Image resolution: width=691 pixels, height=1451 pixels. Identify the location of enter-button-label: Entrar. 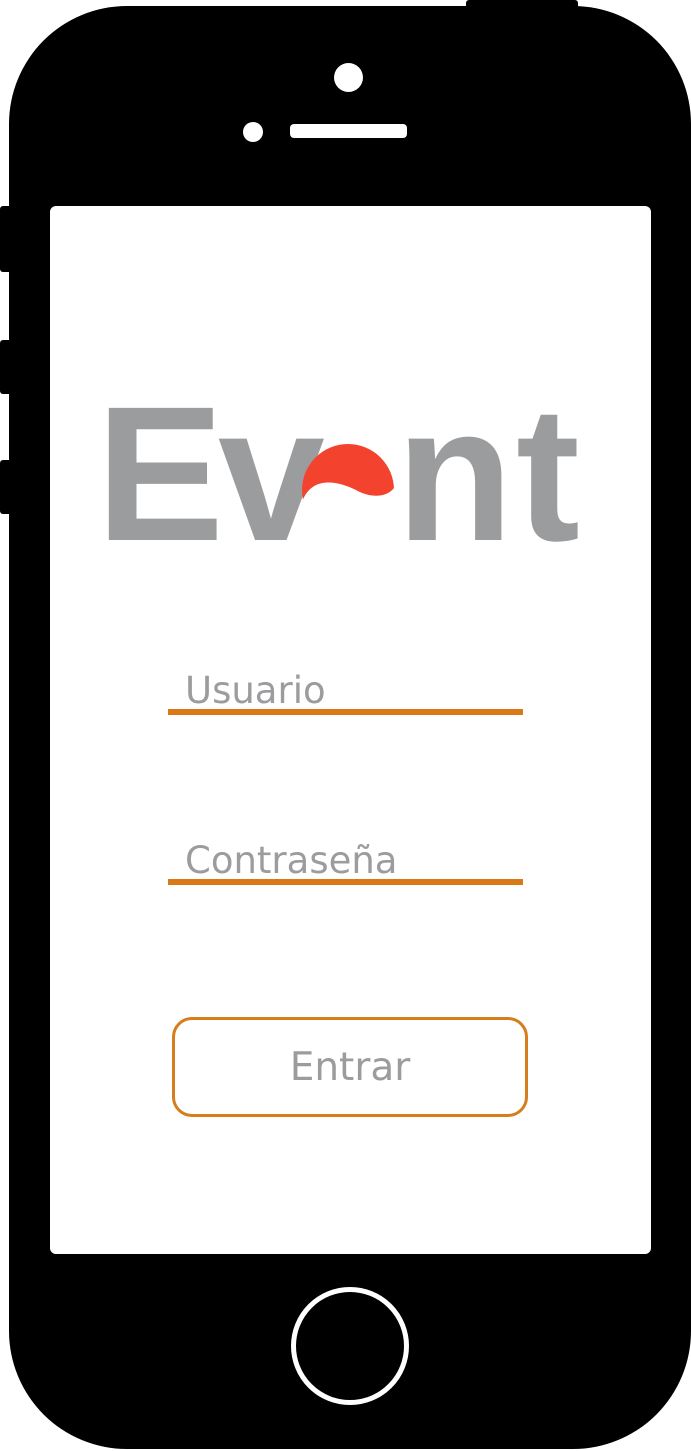
(350, 1067).